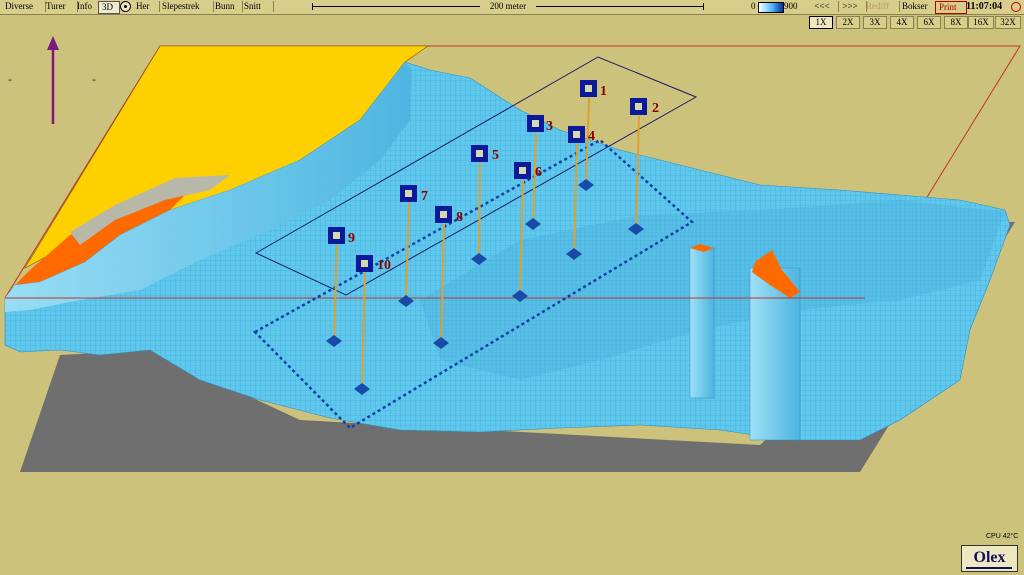 This screenshot has width=1024, height=575. What do you see at coordinates (424, 196) in the screenshot?
I see `waypoint-label-7: 7` at bounding box center [424, 196].